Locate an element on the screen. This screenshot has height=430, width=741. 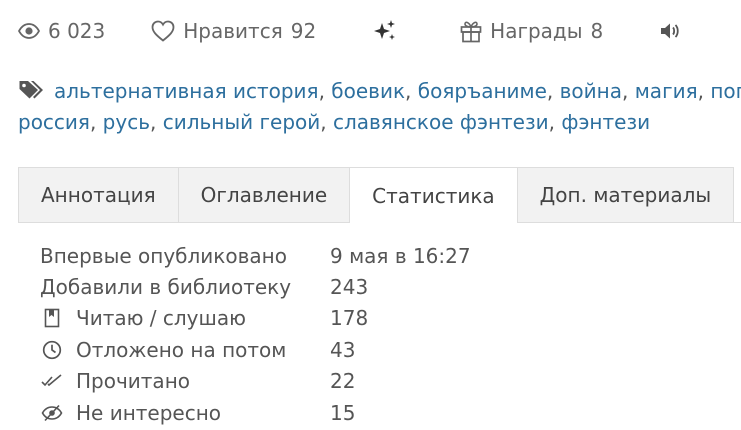
clock-icon is located at coordinates (52, 350).